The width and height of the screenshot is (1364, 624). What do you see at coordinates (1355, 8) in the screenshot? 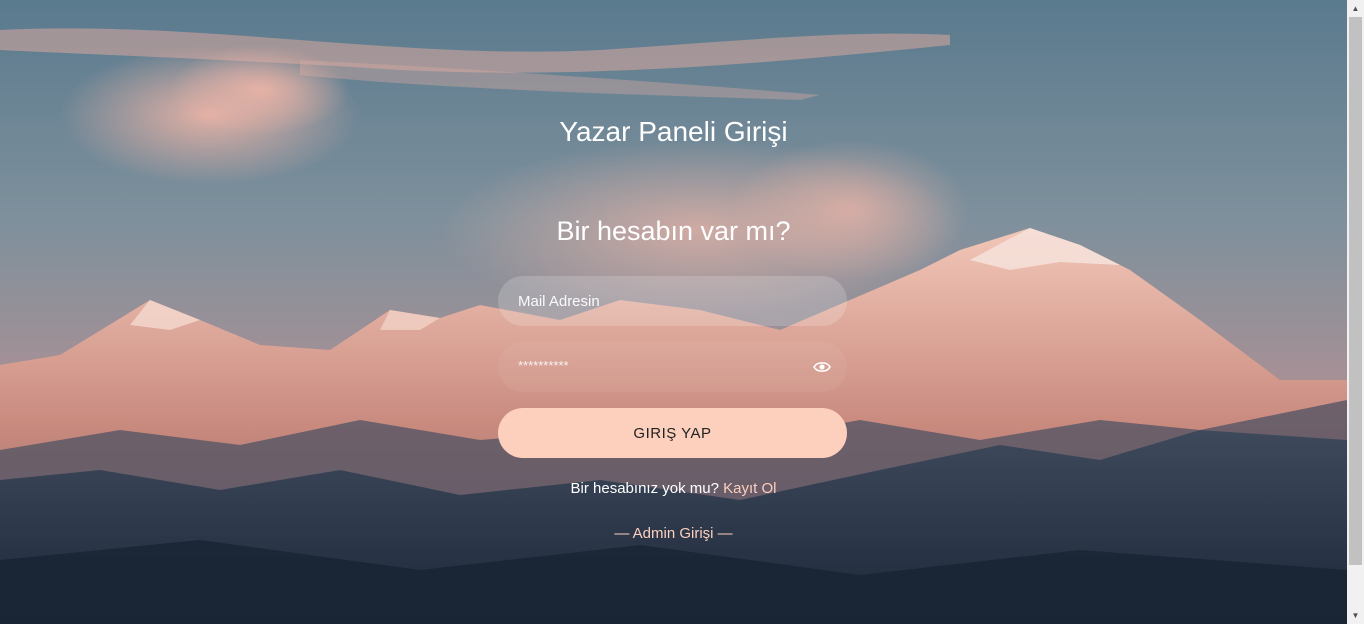
I see `scroll-up-arrow-icon: ▲` at bounding box center [1355, 8].